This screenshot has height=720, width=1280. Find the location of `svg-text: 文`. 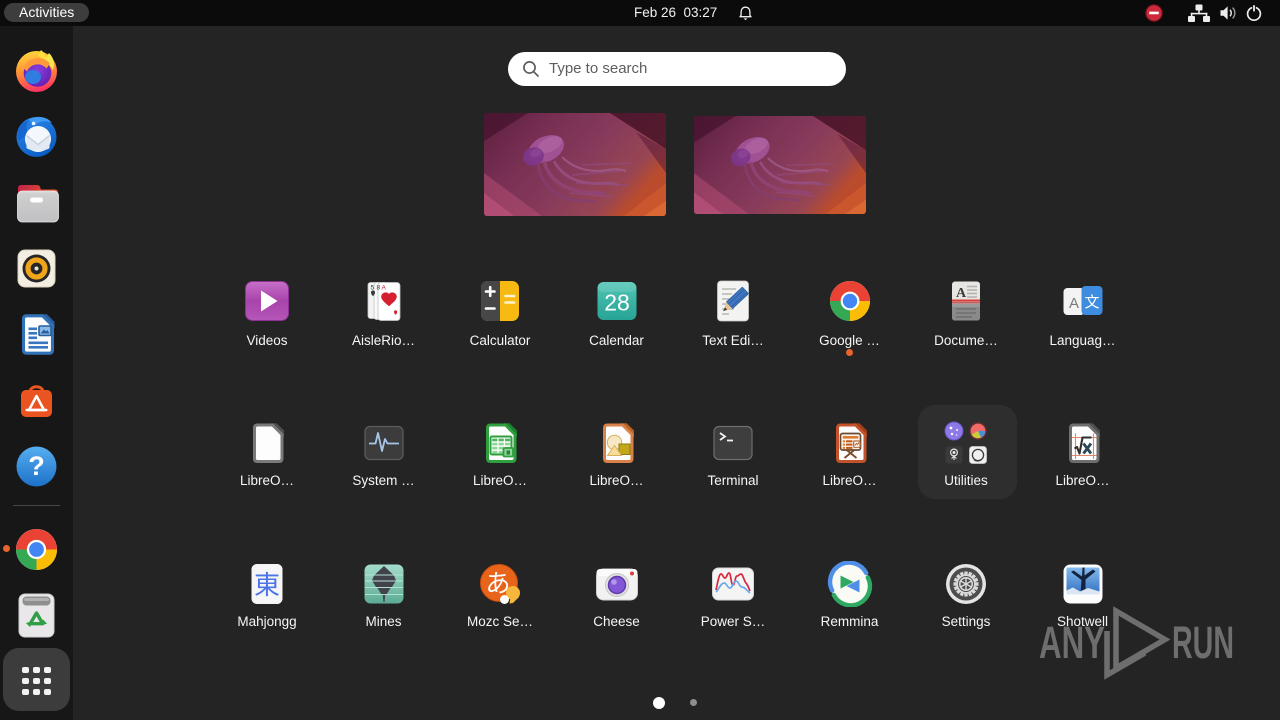

svg-text: 文 is located at coordinates (1091, 302).